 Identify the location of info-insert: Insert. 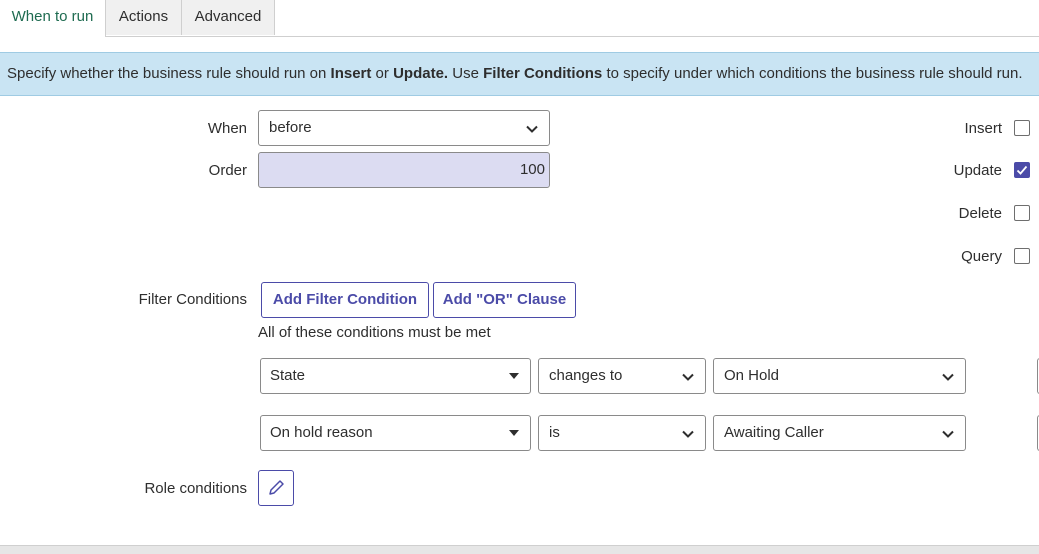
(351, 73).